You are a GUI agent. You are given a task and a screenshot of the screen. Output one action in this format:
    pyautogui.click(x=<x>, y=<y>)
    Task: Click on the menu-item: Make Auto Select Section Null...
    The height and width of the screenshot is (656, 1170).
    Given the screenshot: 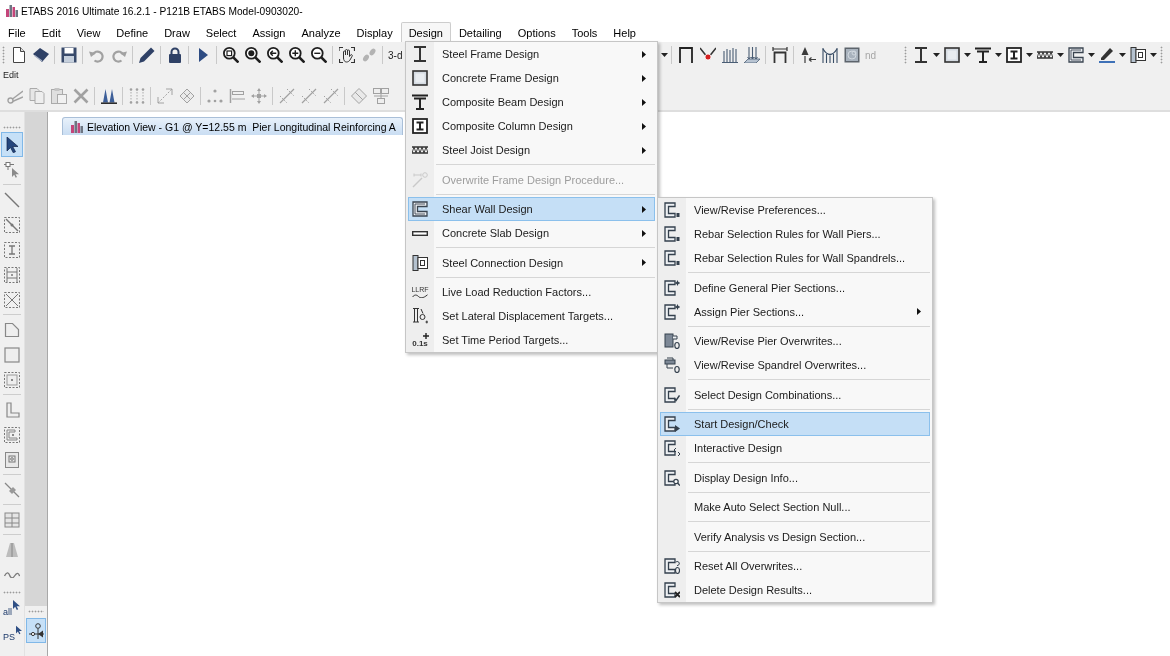 What is the action you would take?
    pyautogui.click(x=795, y=507)
    